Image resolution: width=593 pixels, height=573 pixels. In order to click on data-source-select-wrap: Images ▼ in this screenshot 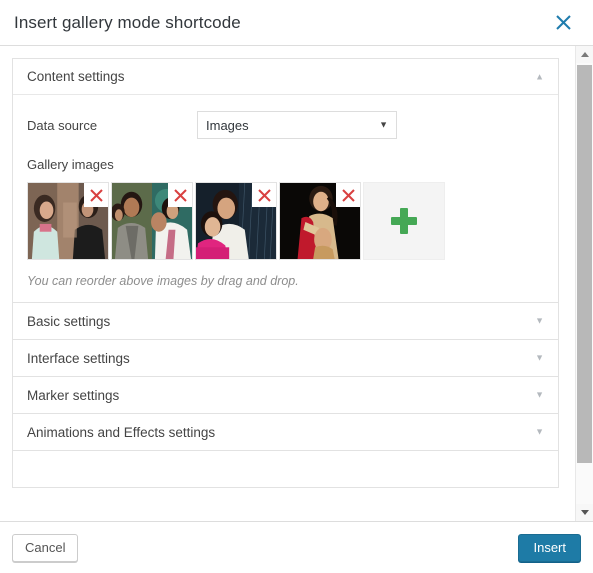, I will do `click(297, 125)`.